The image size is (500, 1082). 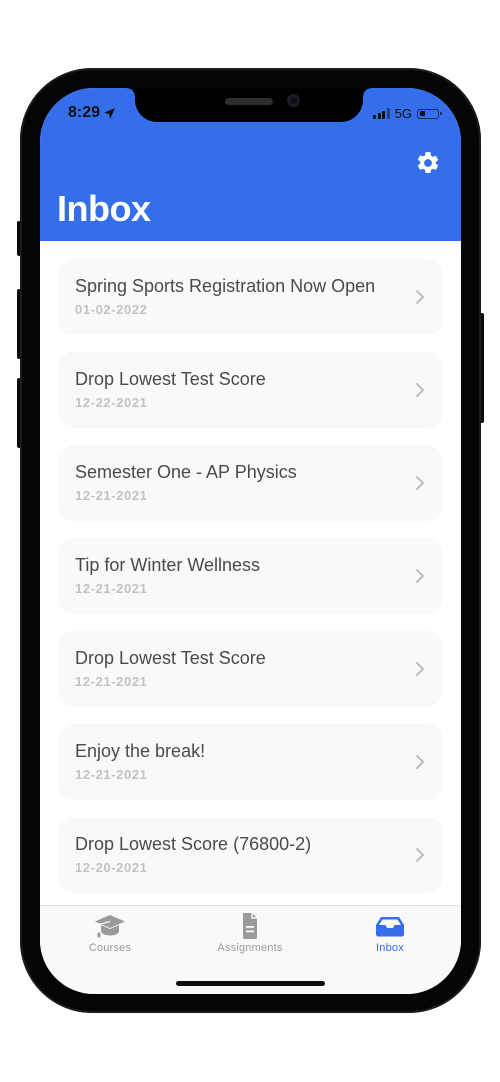 I want to click on speaker-grille, so click(x=249, y=101).